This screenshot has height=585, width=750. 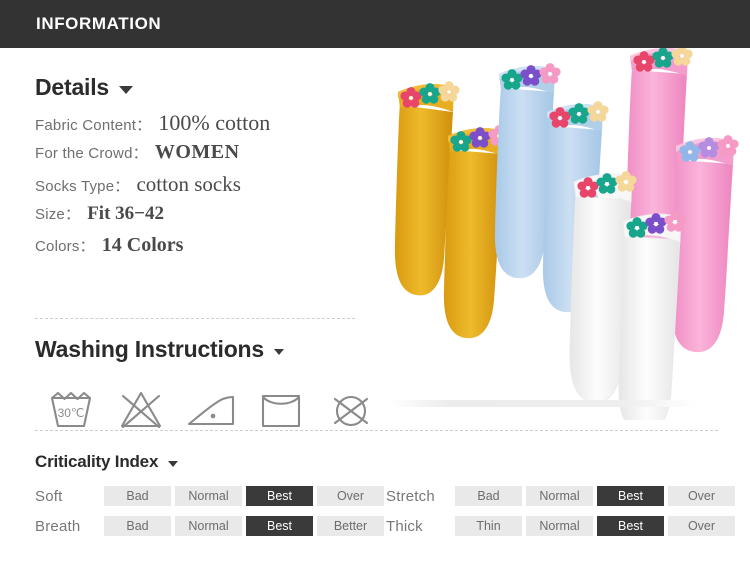 I want to click on criticality-heading-label: Criticality Index, so click(x=97, y=461).